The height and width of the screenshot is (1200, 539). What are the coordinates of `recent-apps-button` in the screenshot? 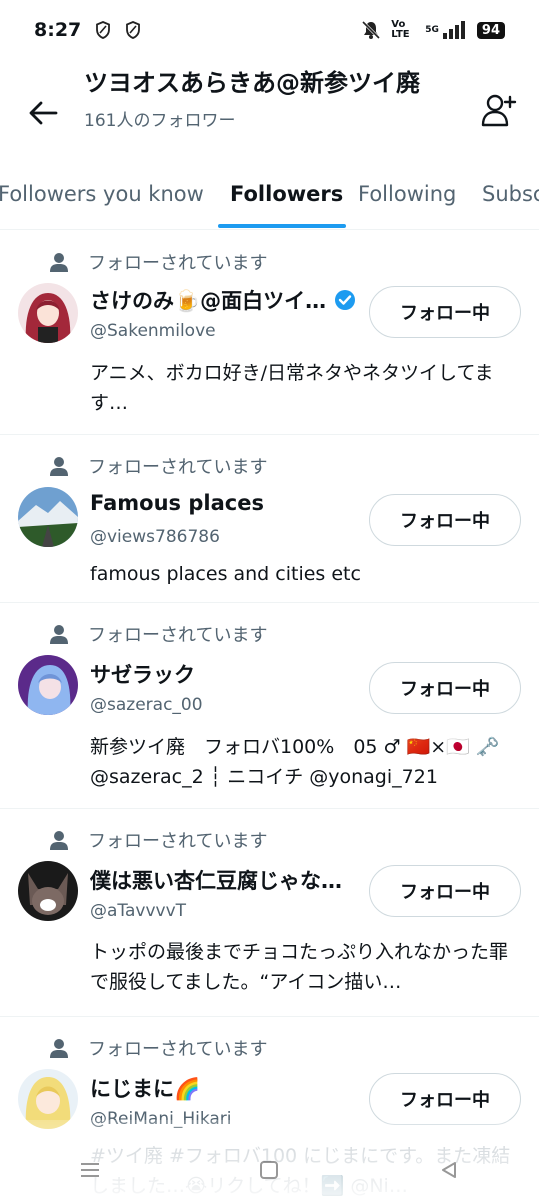 It's located at (90, 1170).